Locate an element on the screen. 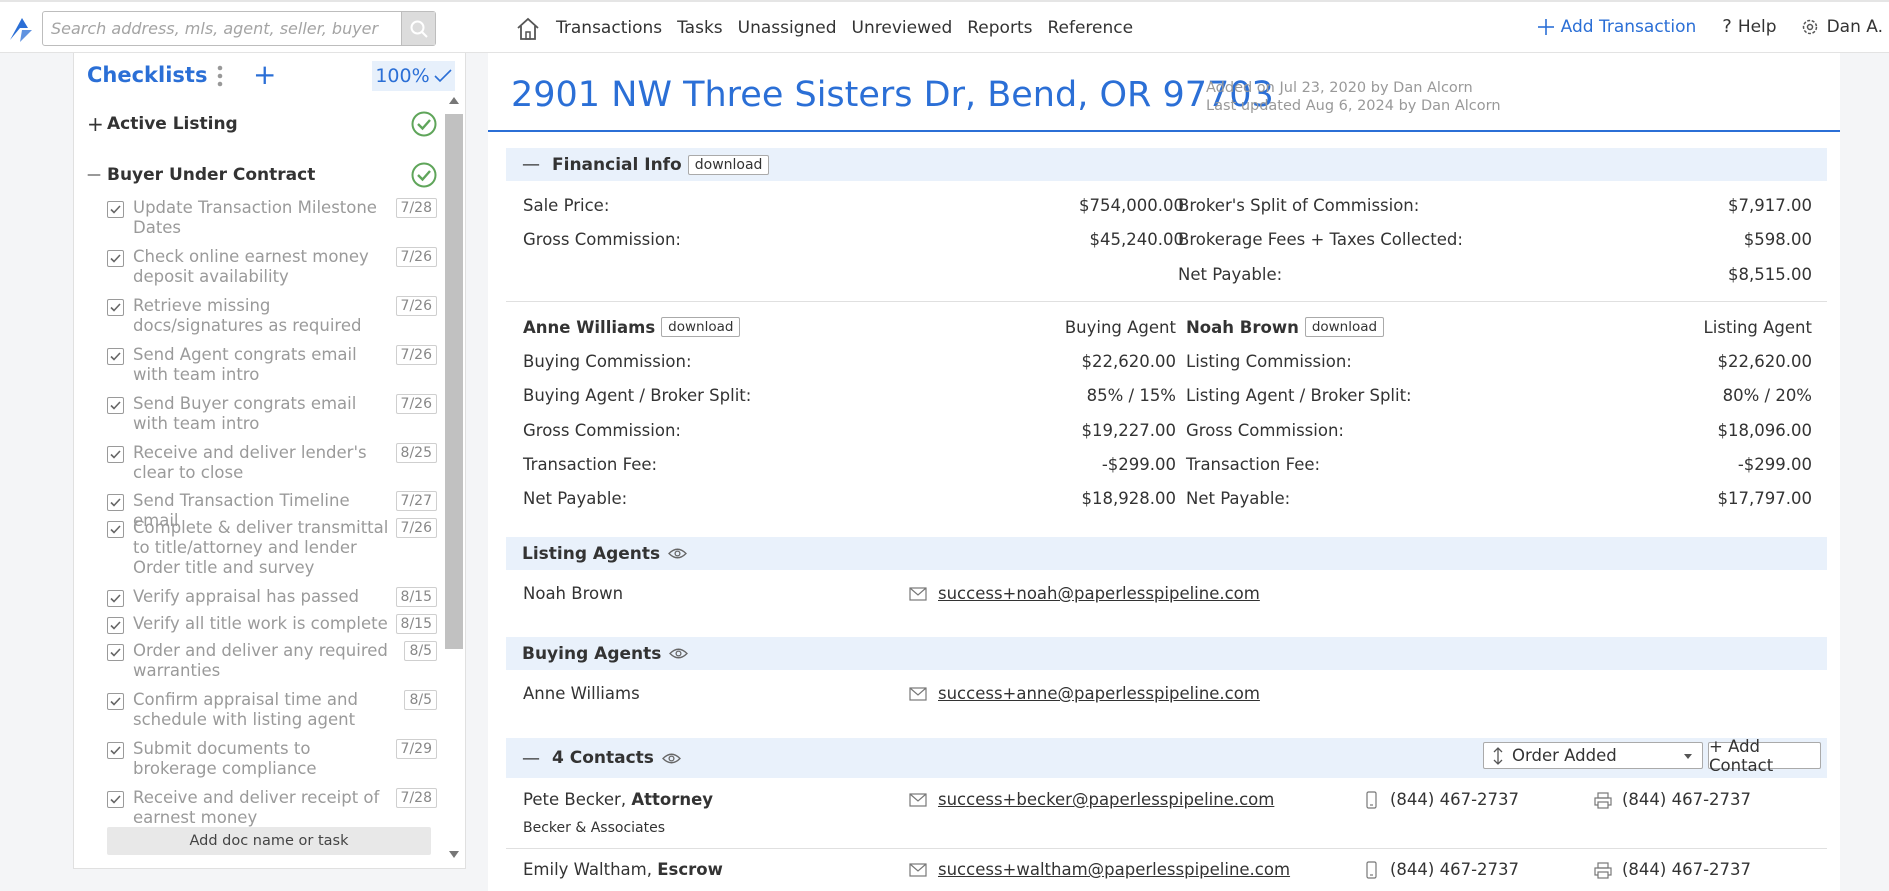 The height and width of the screenshot is (891, 1889). app-logo-icon is located at coordinates (21, 29).